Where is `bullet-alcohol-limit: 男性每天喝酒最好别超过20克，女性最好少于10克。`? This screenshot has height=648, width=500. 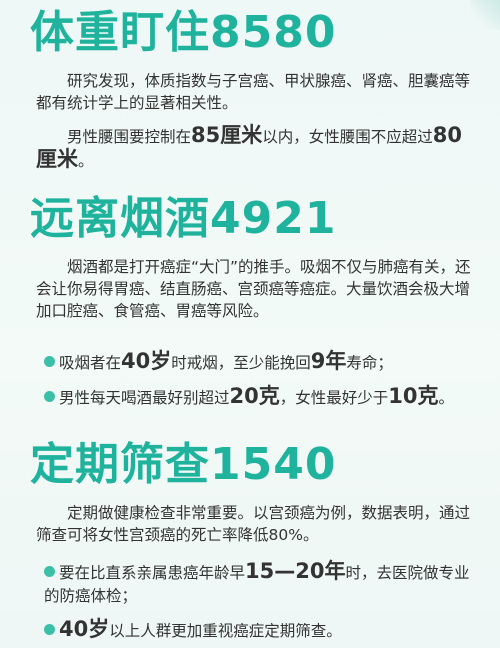
bullet-alcohol-limit: 男性每天喝酒最好别超过20克，女性最好少于10克。 is located at coordinates (260, 397).